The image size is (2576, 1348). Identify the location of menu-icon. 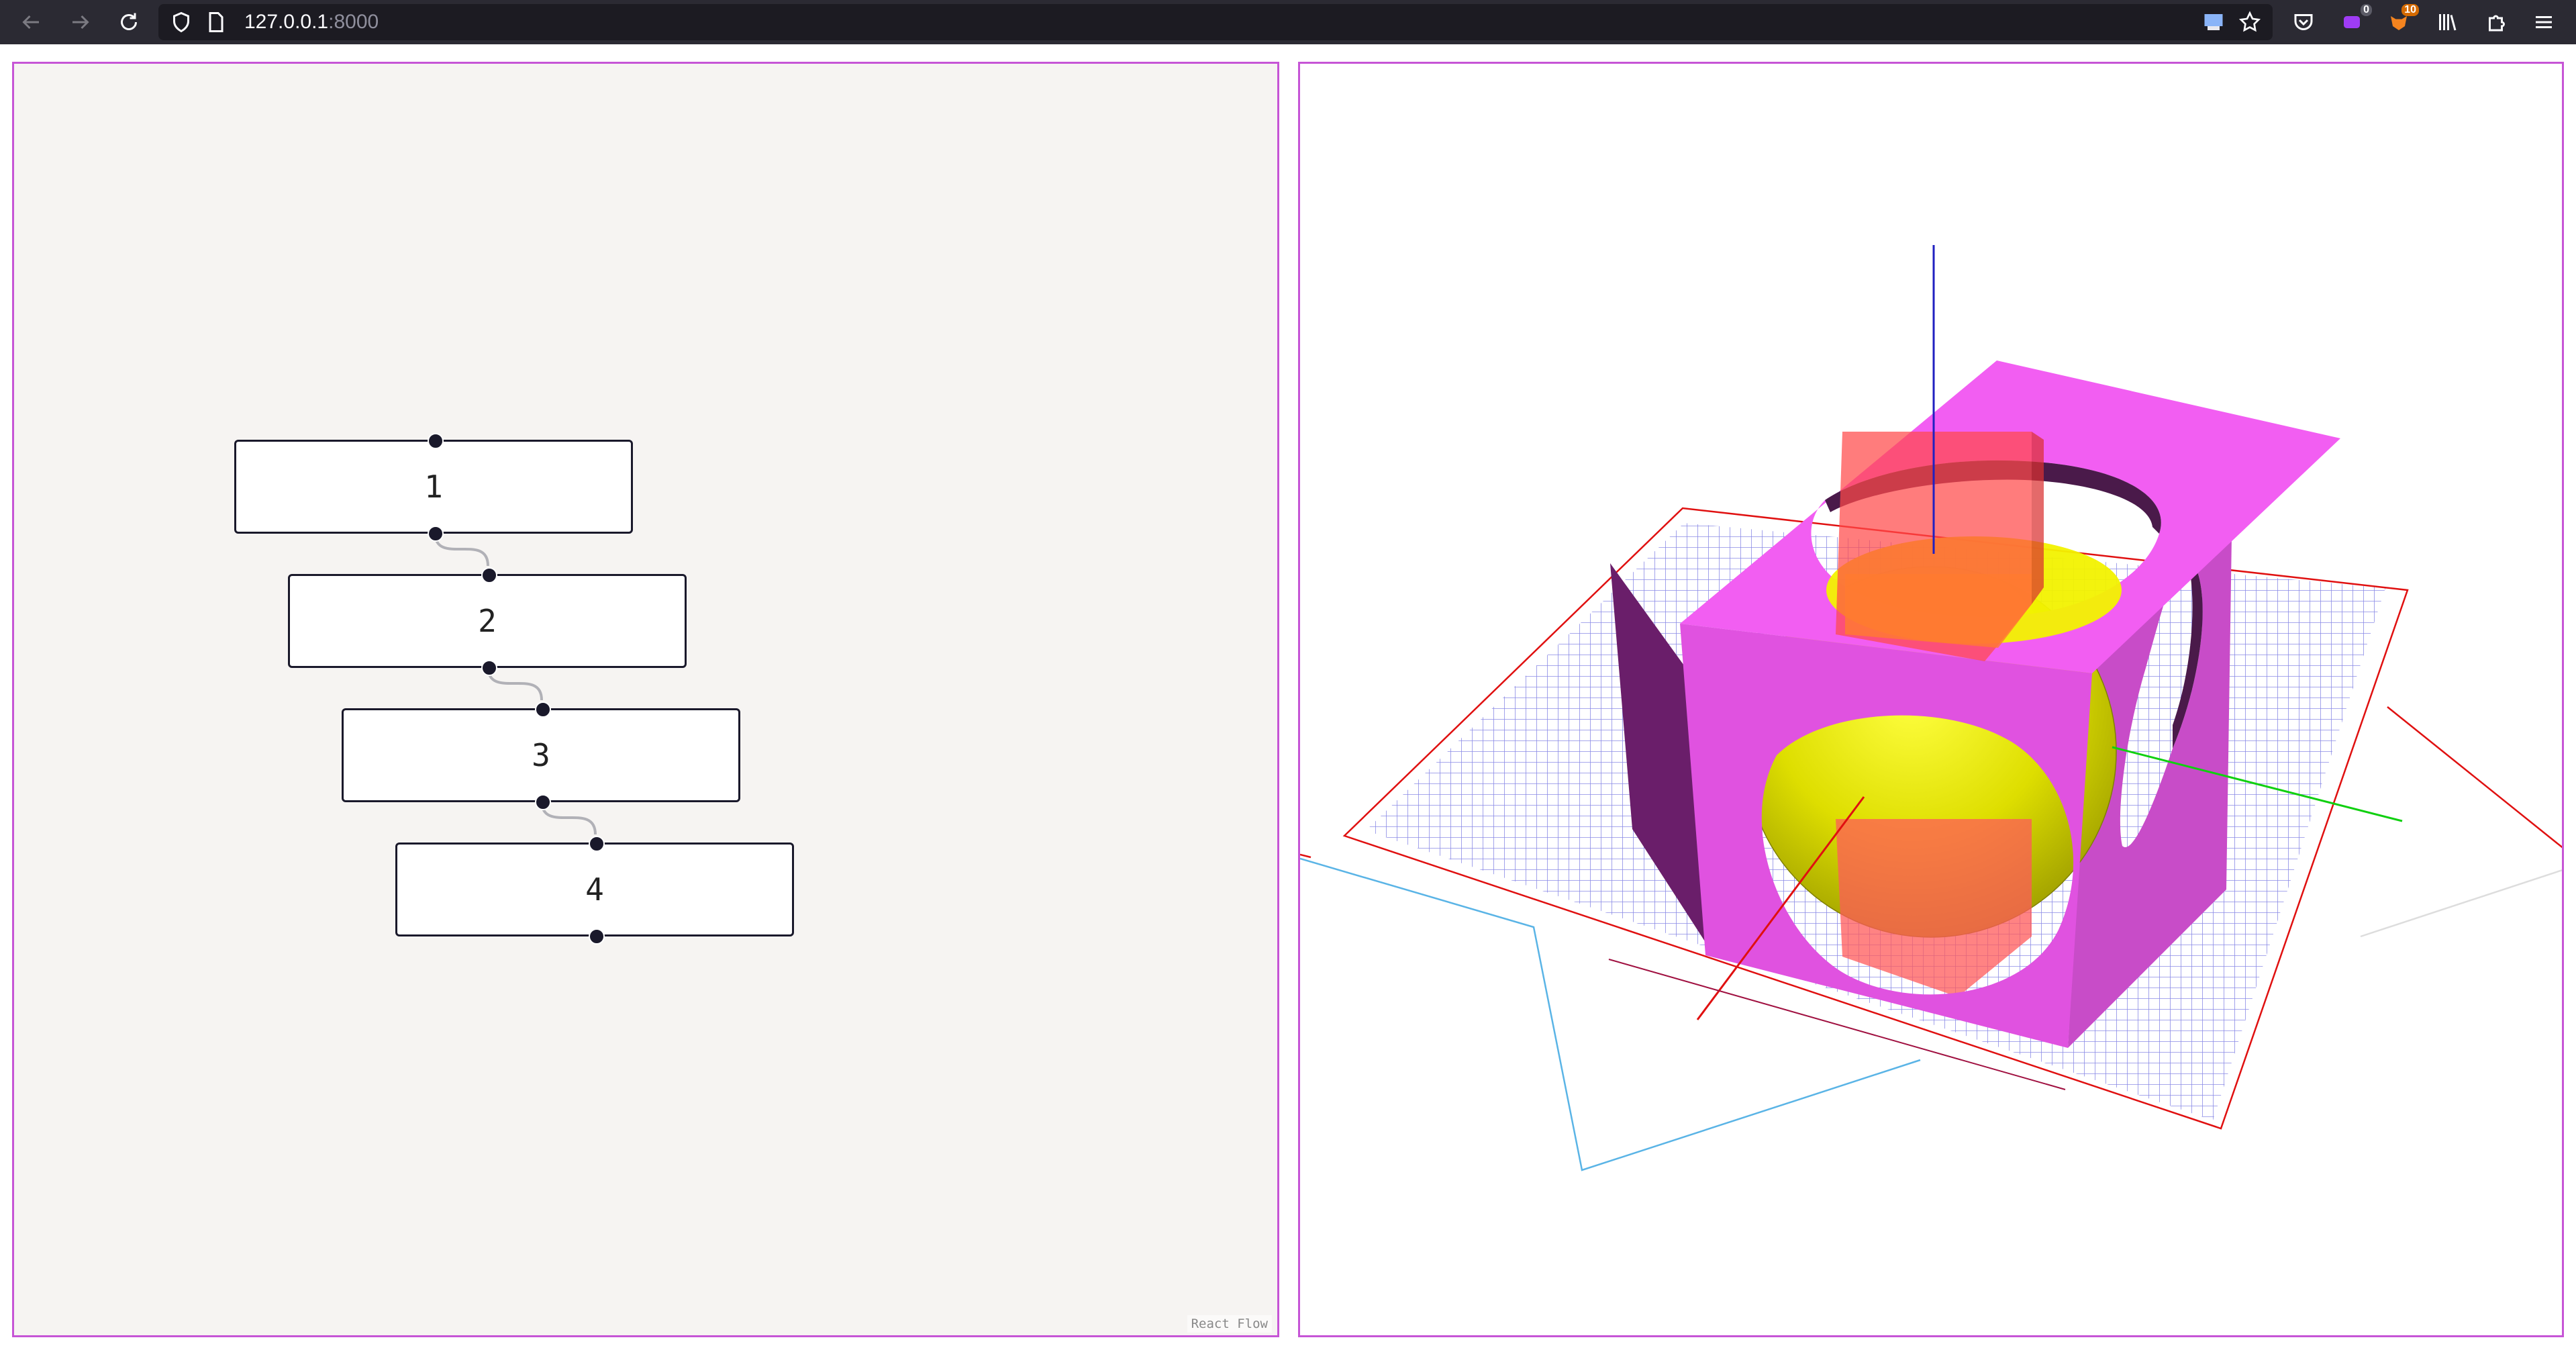
(2543, 22).